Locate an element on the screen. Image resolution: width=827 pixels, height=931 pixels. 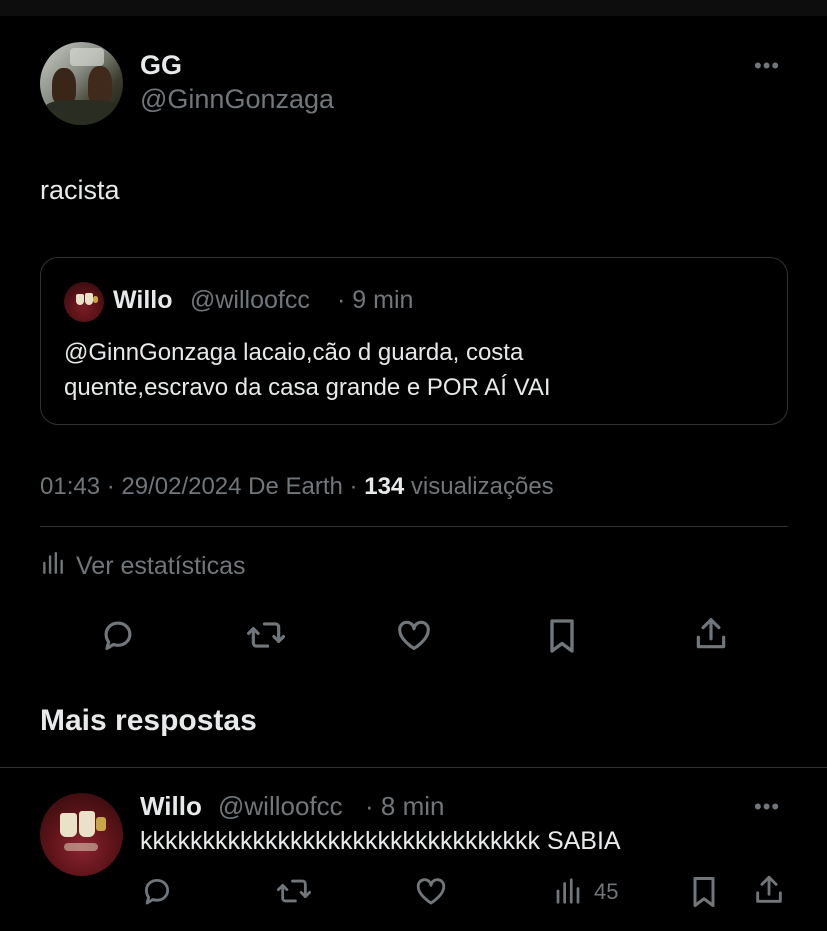
status-bar is located at coordinates (413, 8).